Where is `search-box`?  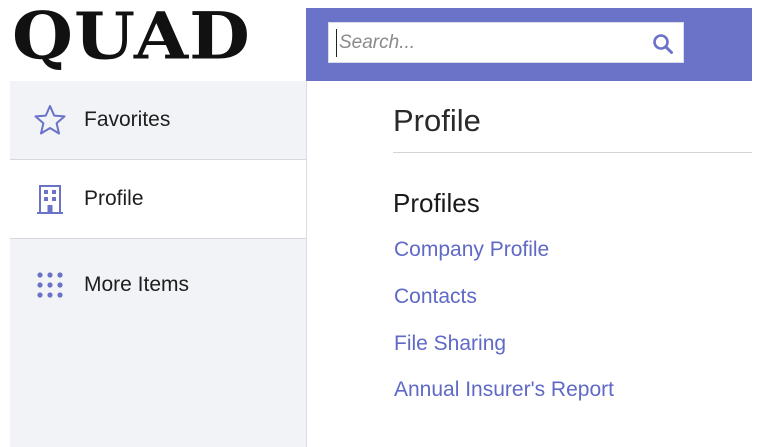
search-box is located at coordinates (506, 42).